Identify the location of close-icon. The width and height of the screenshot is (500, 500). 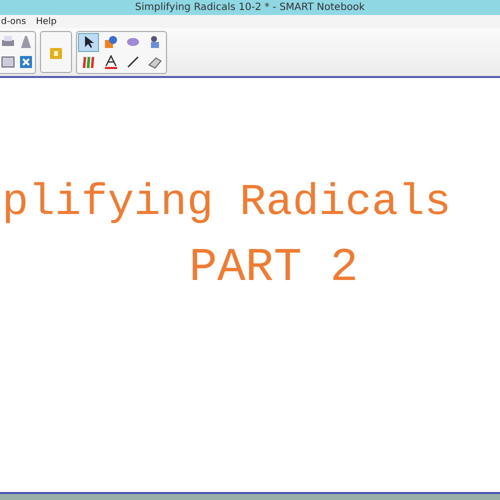
(25, 62).